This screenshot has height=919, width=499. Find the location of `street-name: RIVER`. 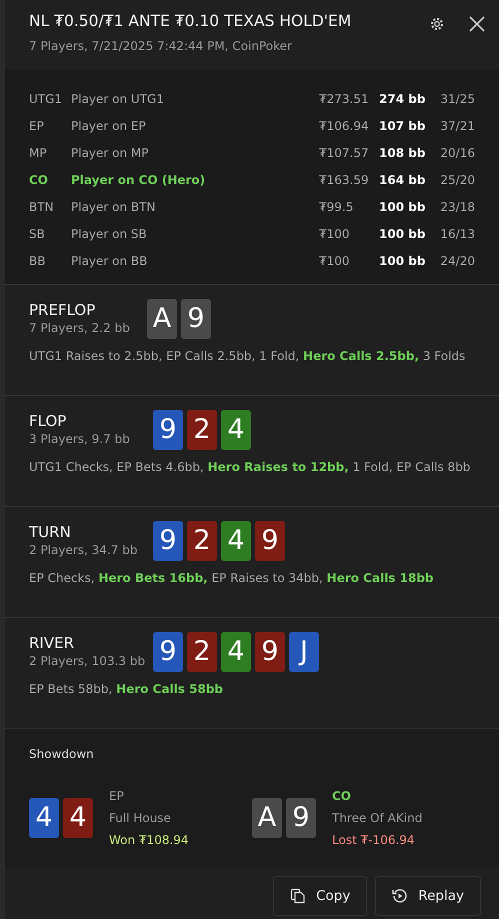

street-name: RIVER is located at coordinates (52, 643).